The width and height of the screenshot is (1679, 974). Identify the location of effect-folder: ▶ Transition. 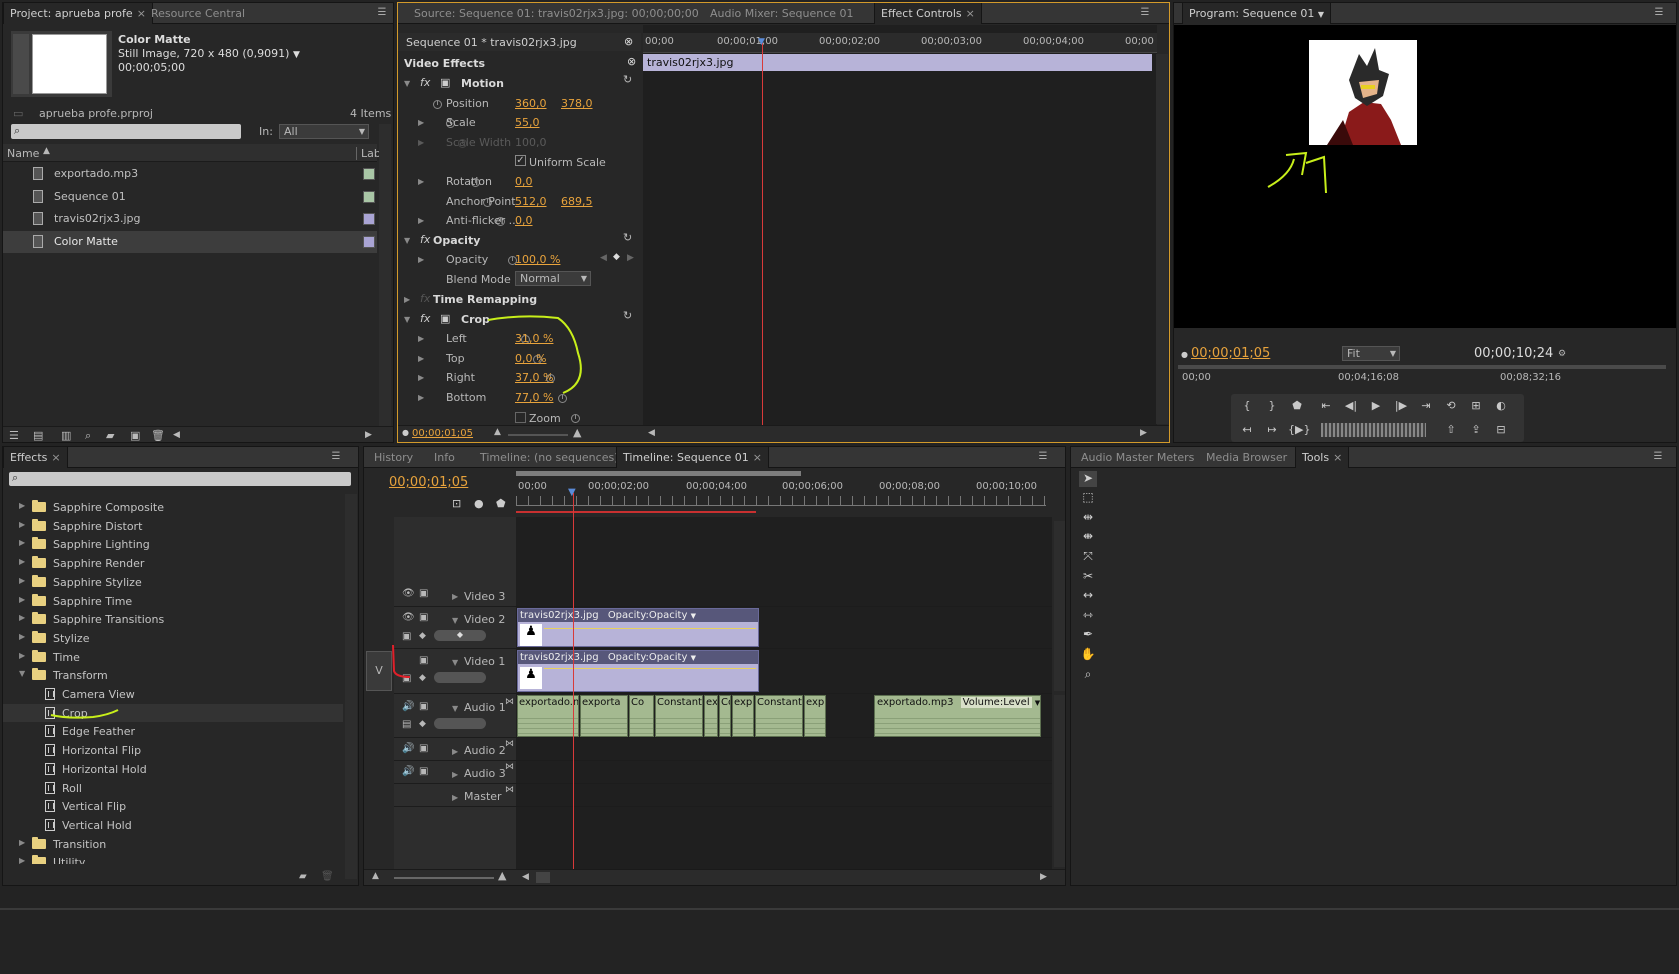
(173, 844).